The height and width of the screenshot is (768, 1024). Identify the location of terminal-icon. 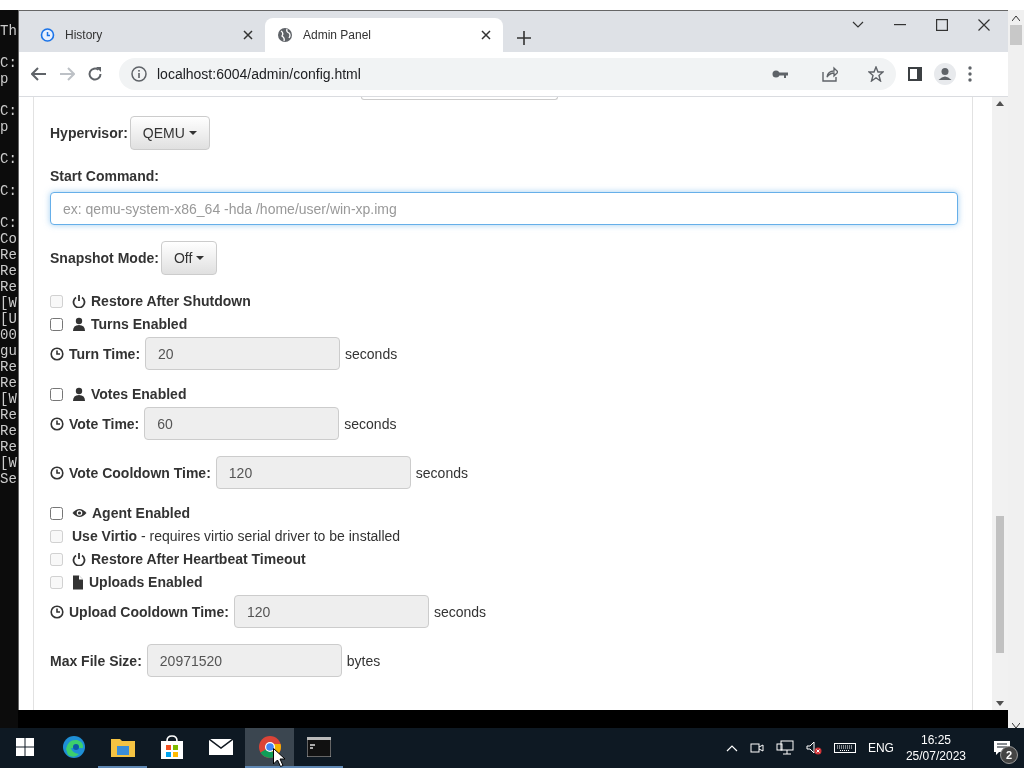
(318, 747).